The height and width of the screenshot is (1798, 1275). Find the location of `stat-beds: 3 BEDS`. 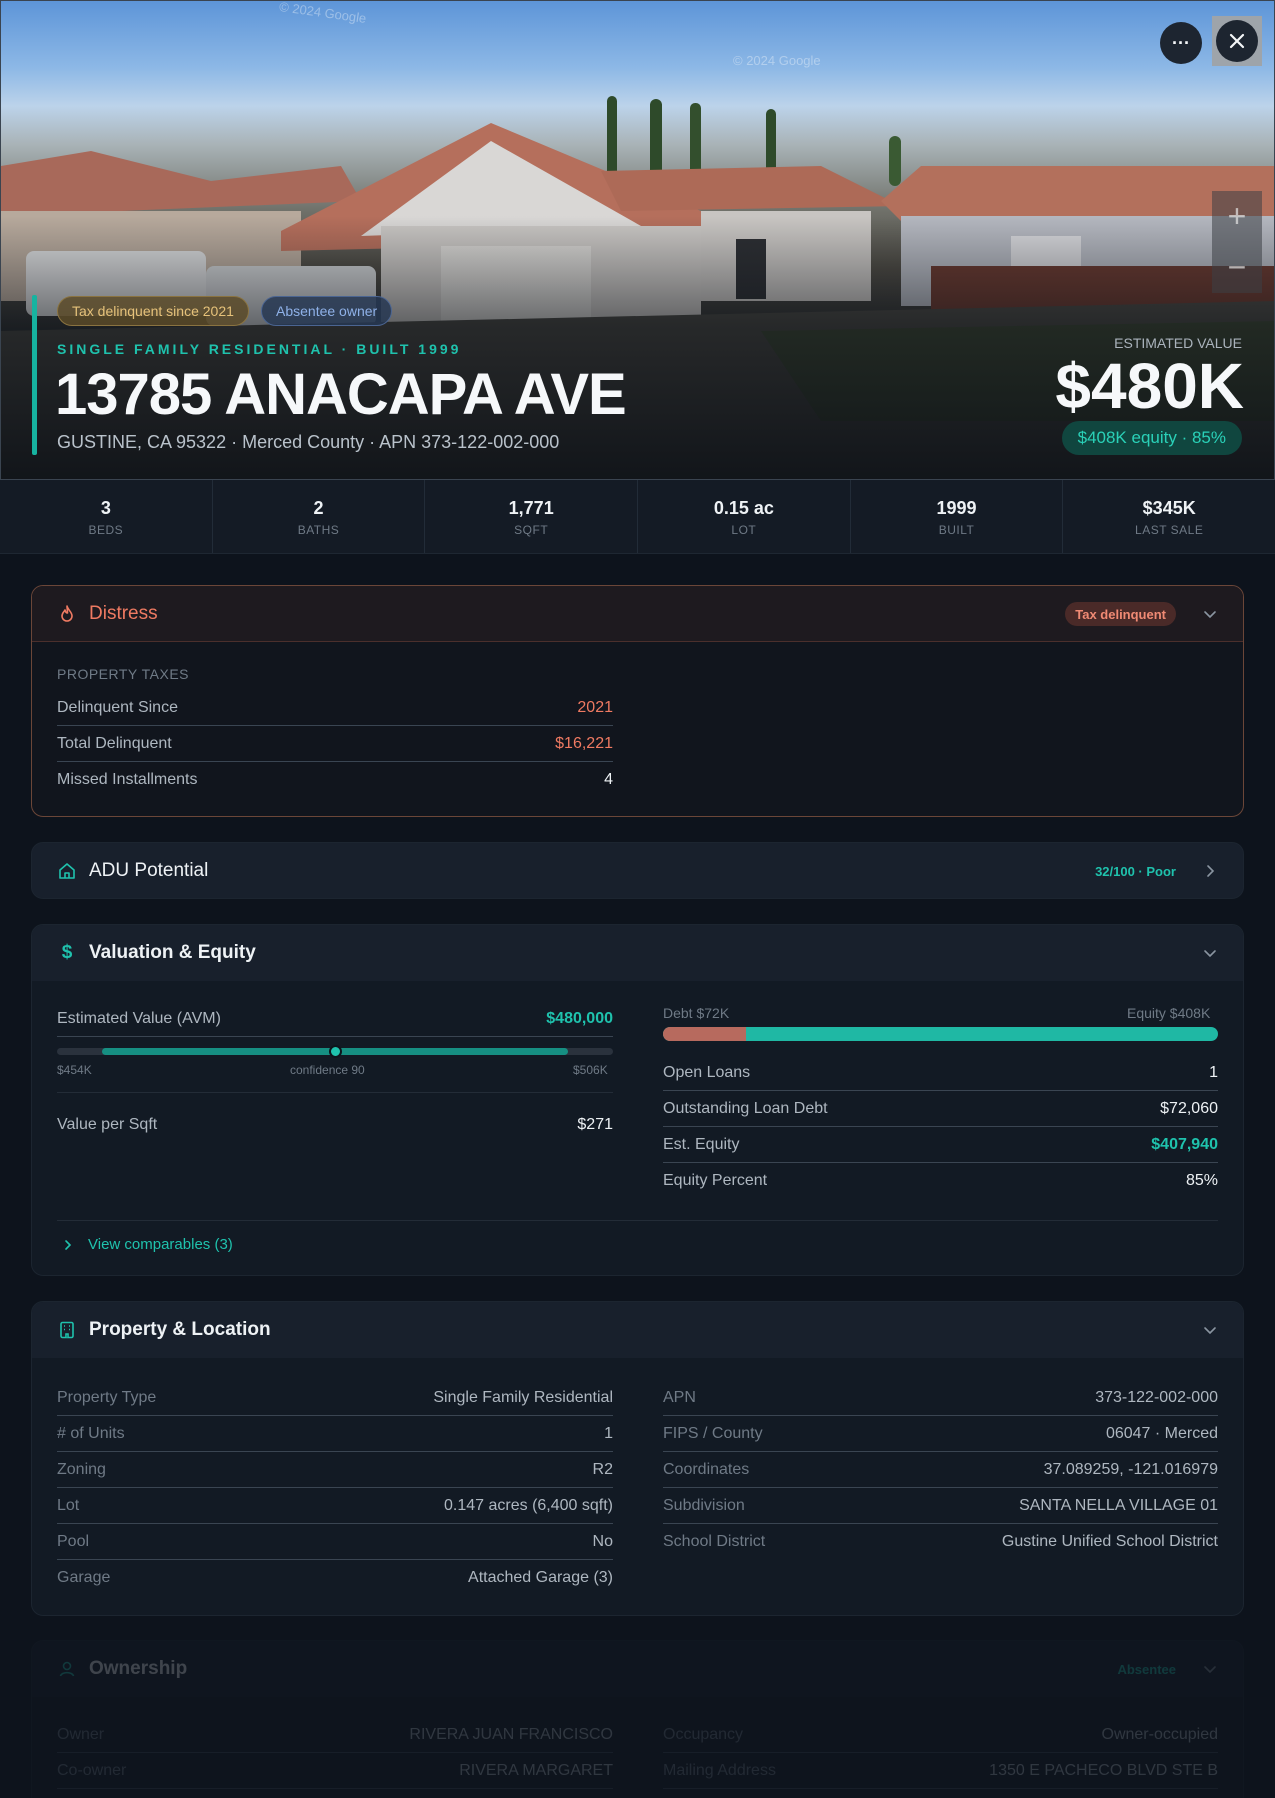

stat-beds: 3 BEDS is located at coordinates (106, 516).